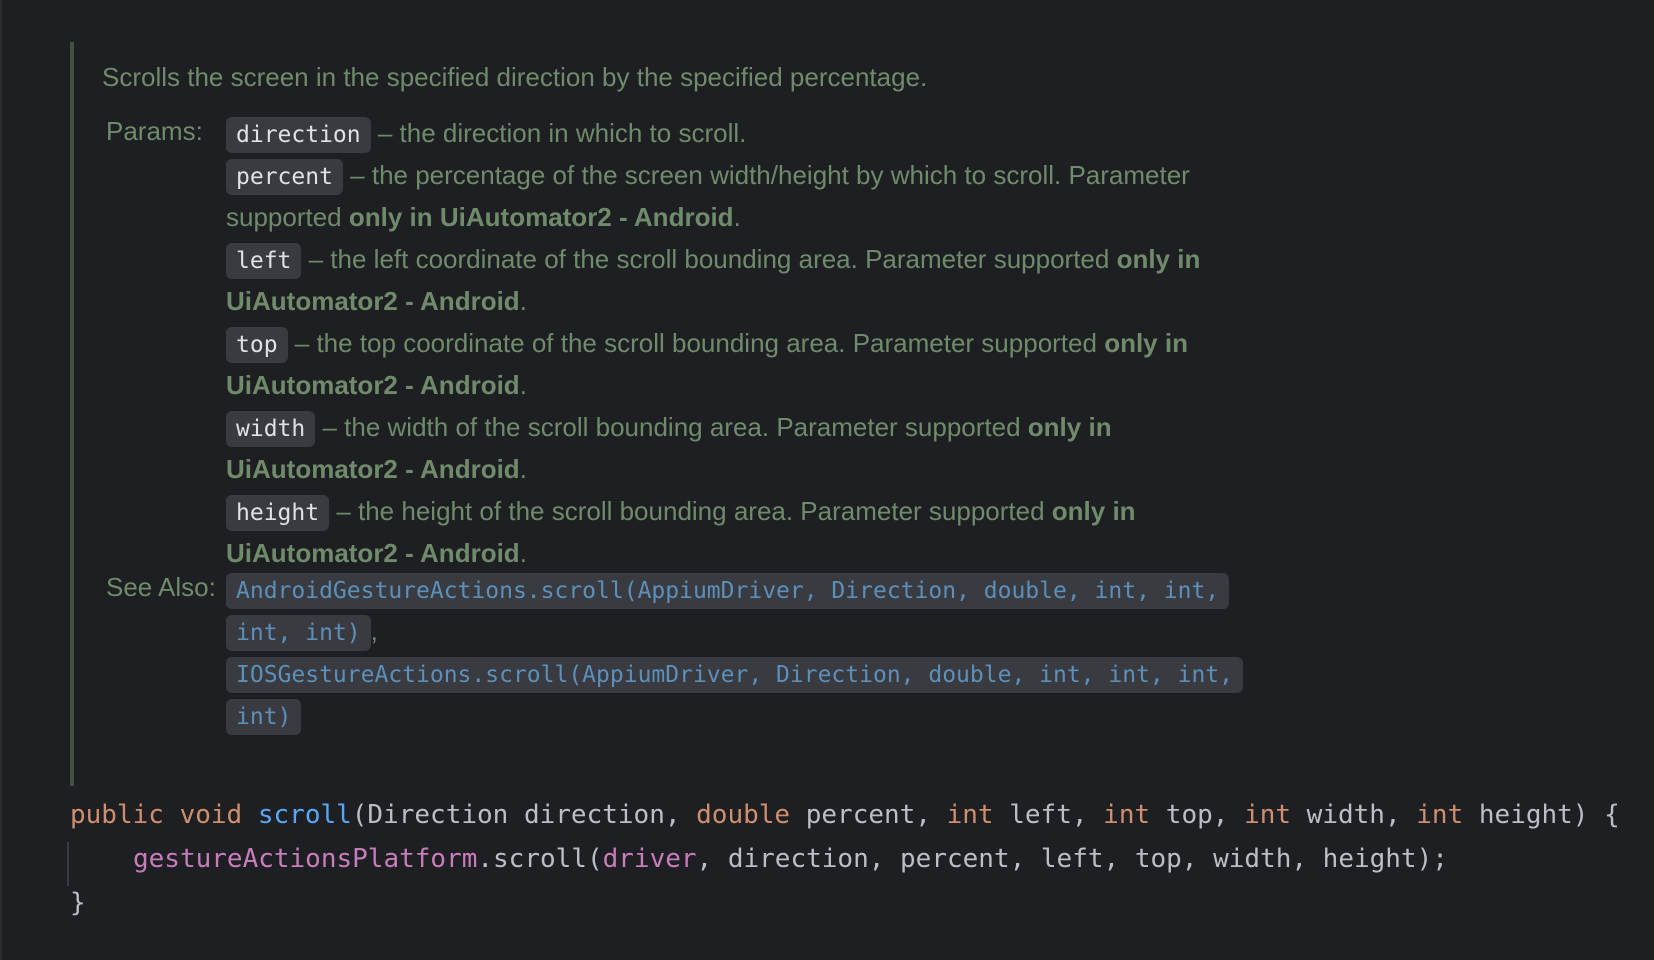  I want to click on keyword-void: void, so click(211, 815).